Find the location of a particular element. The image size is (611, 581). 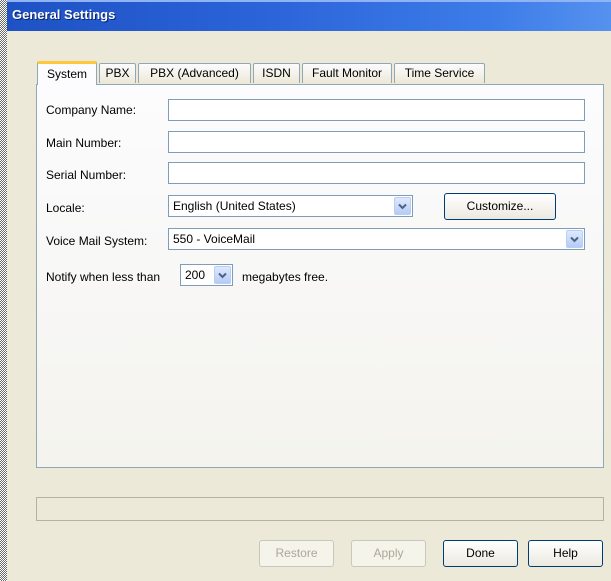

locale-value: English (United States) is located at coordinates (234, 206).